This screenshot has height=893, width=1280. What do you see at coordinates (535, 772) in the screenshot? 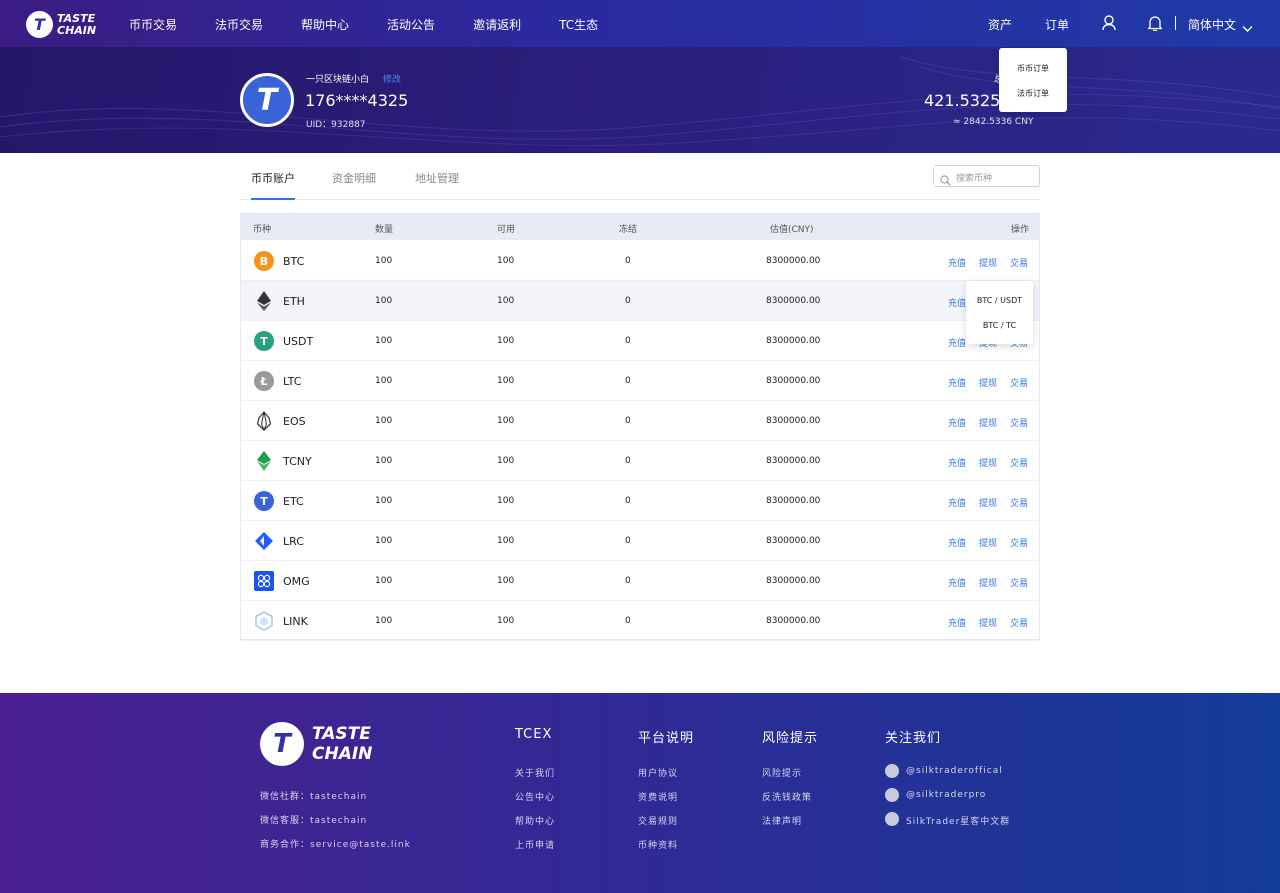
I see `footer-link: 关于我们` at bounding box center [535, 772].